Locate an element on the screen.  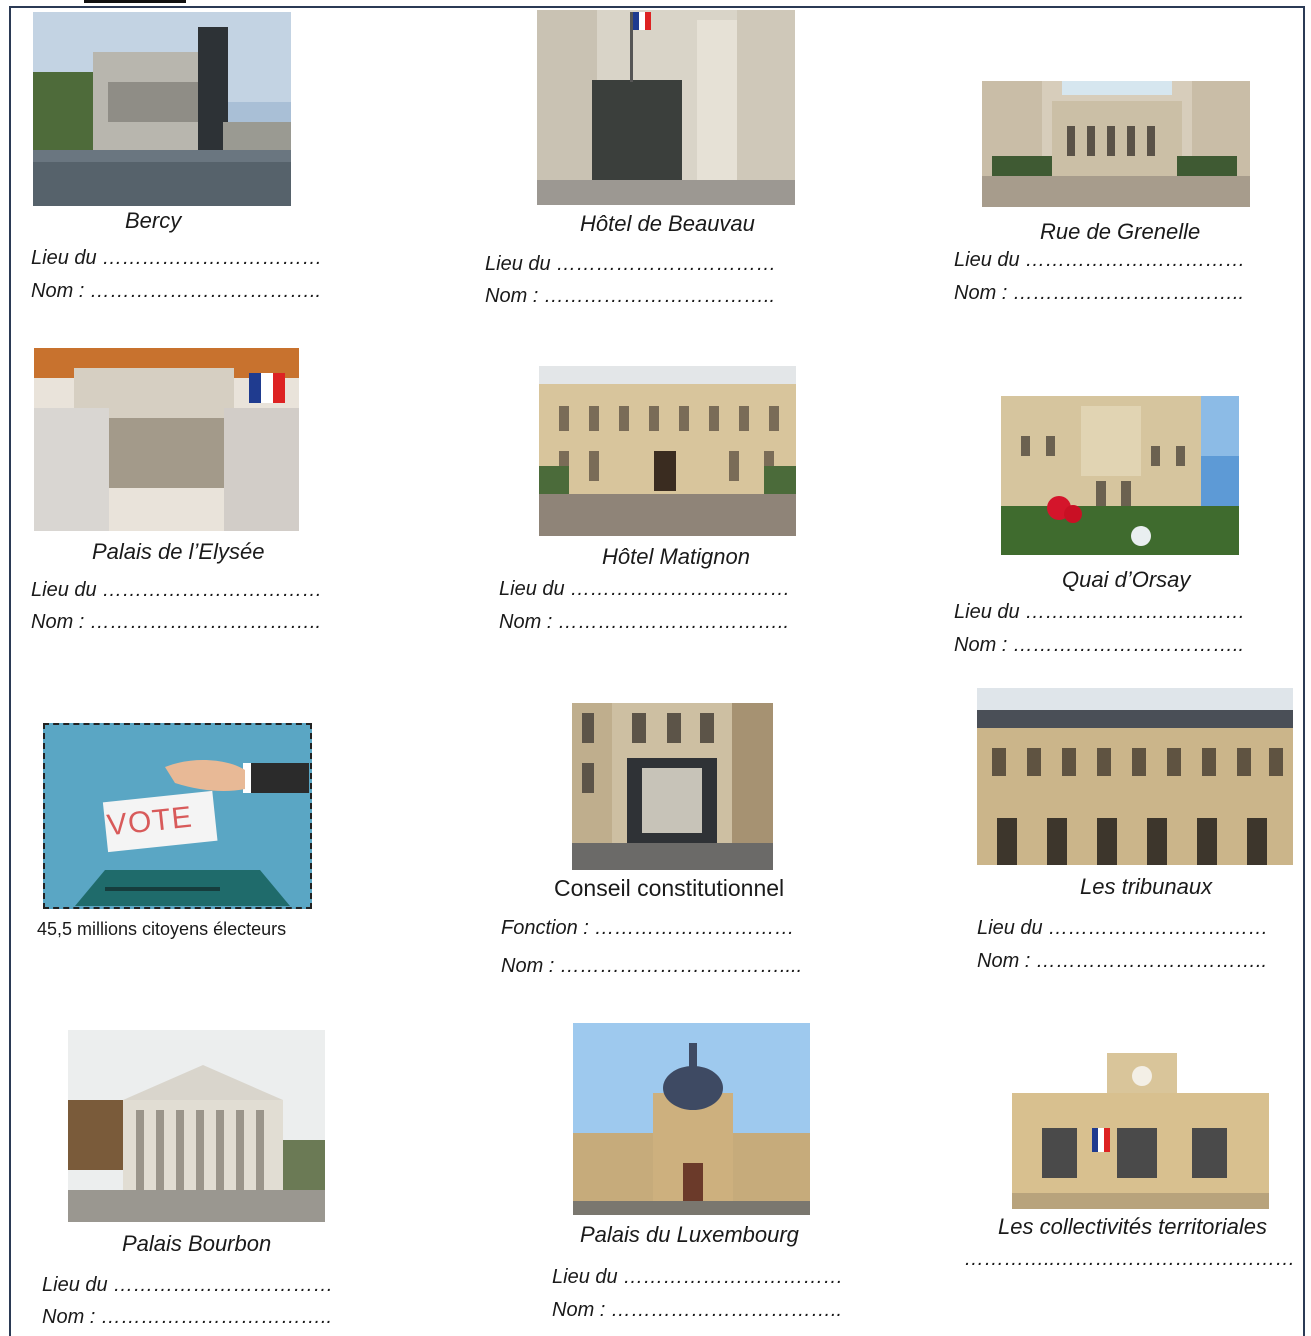
conseil-photo is located at coordinates (672, 786).